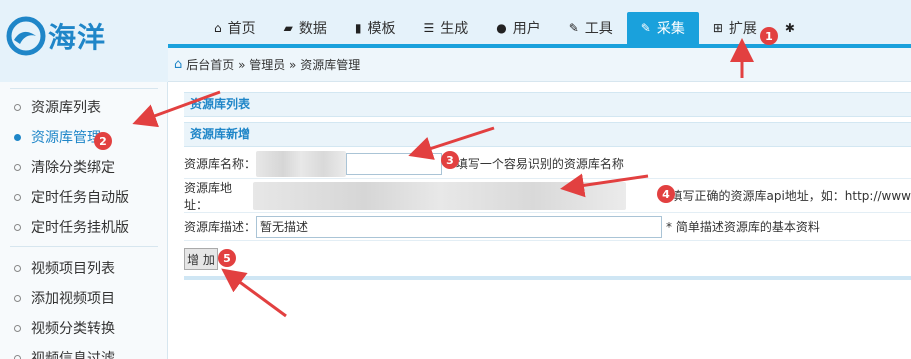 The height and width of the screenshot is (359, 911). What do you see at coordinates (598, 29) in the screenshot?
I see `nav-item-label: 工具` at bounding box center [598, 29].